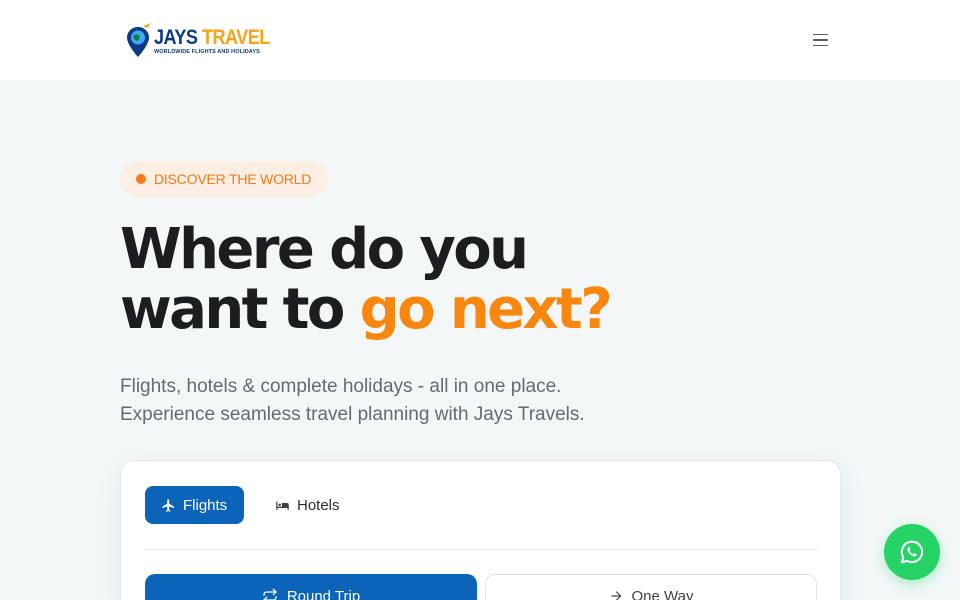 Image resolution: width=960 pixels, height=600 pixels. Describe the element at coordinates (318, 505) in the screenshot. I see `tab-hotels-label: Hotels` at that location.